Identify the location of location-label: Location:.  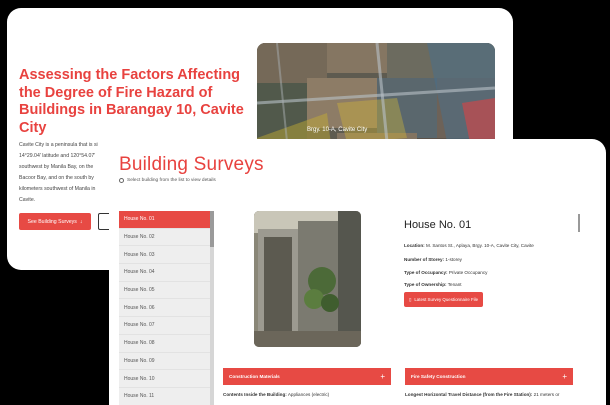
(414, 245).